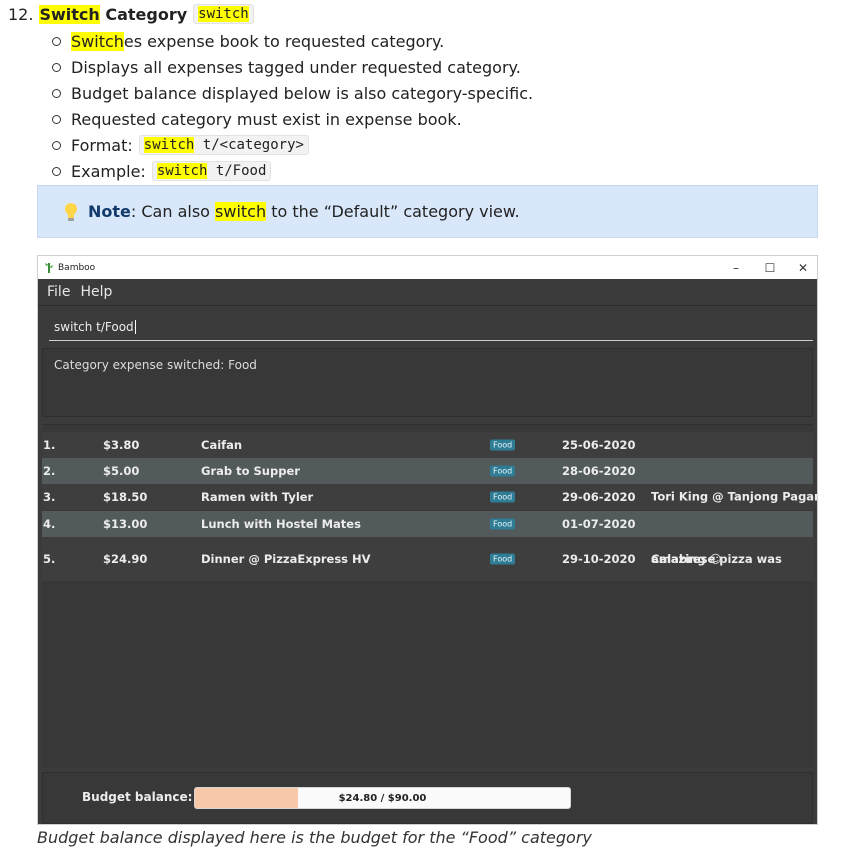 The height and width of the screenshot is (853, 843). I want to click on bullet1-text: es expense book to requested category., so click(284, 41).